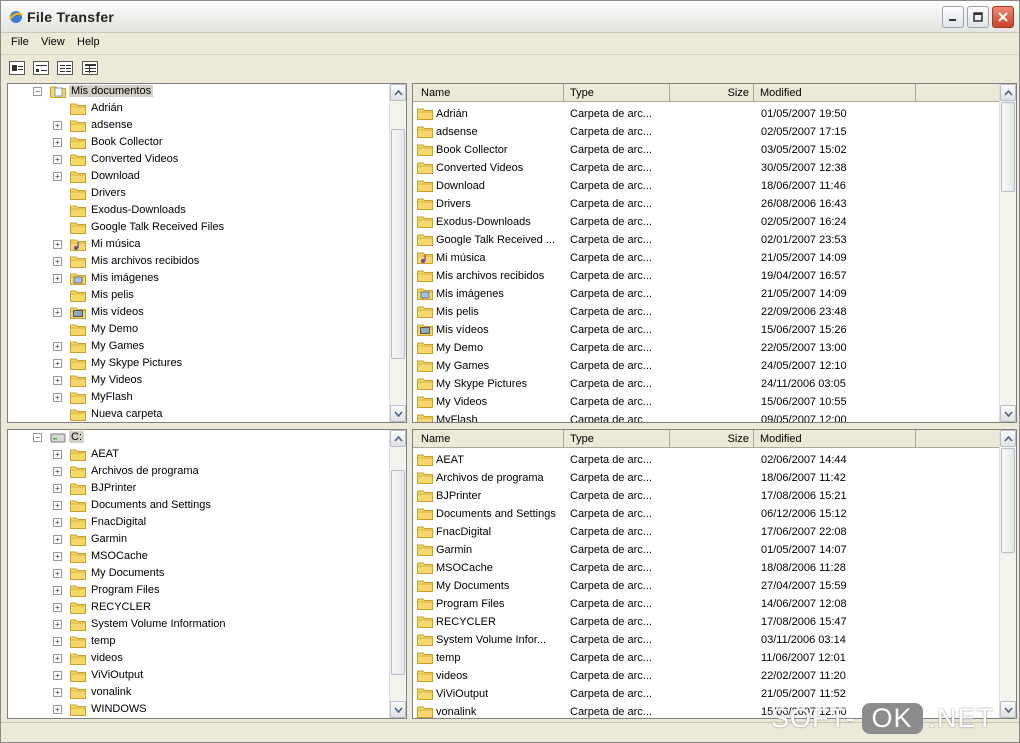  Describe the element at coordinates (397, 574) in the screenshot. I see `remote-tree-scrollbar` at that location.